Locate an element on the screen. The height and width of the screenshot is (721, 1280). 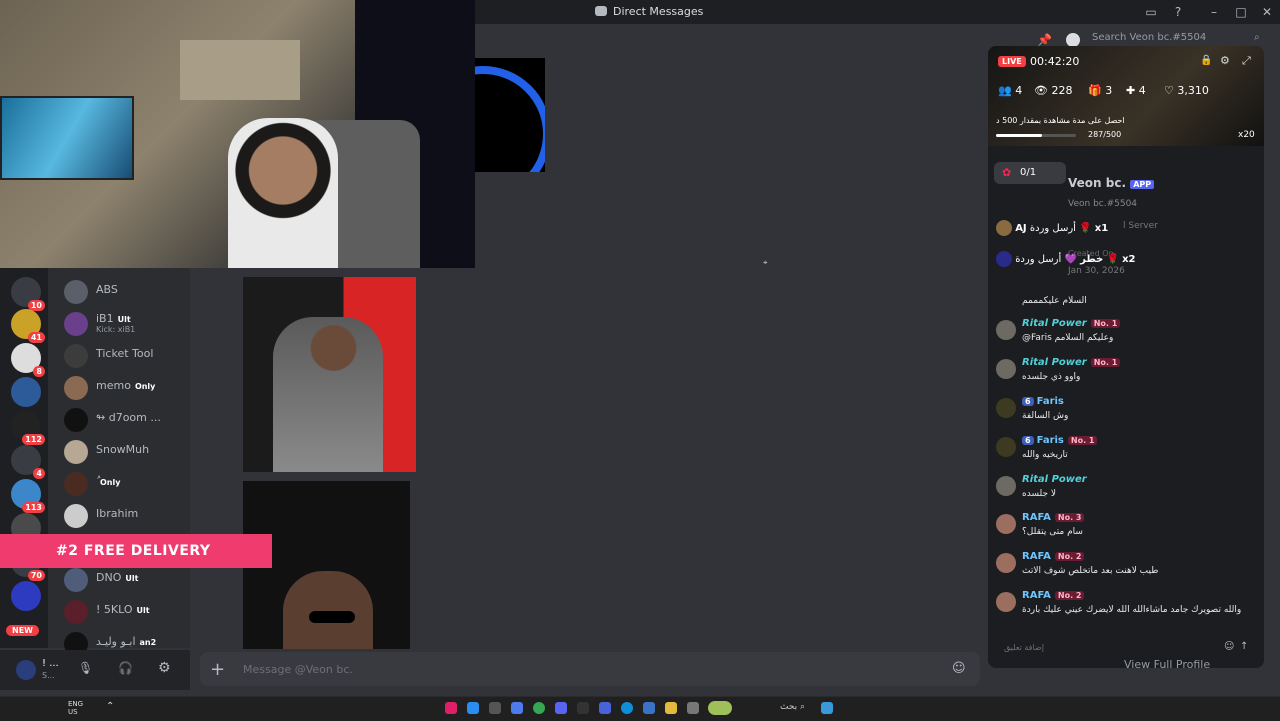
created-date: Jan 30, 2026 is located at coordinates (1096, 271).